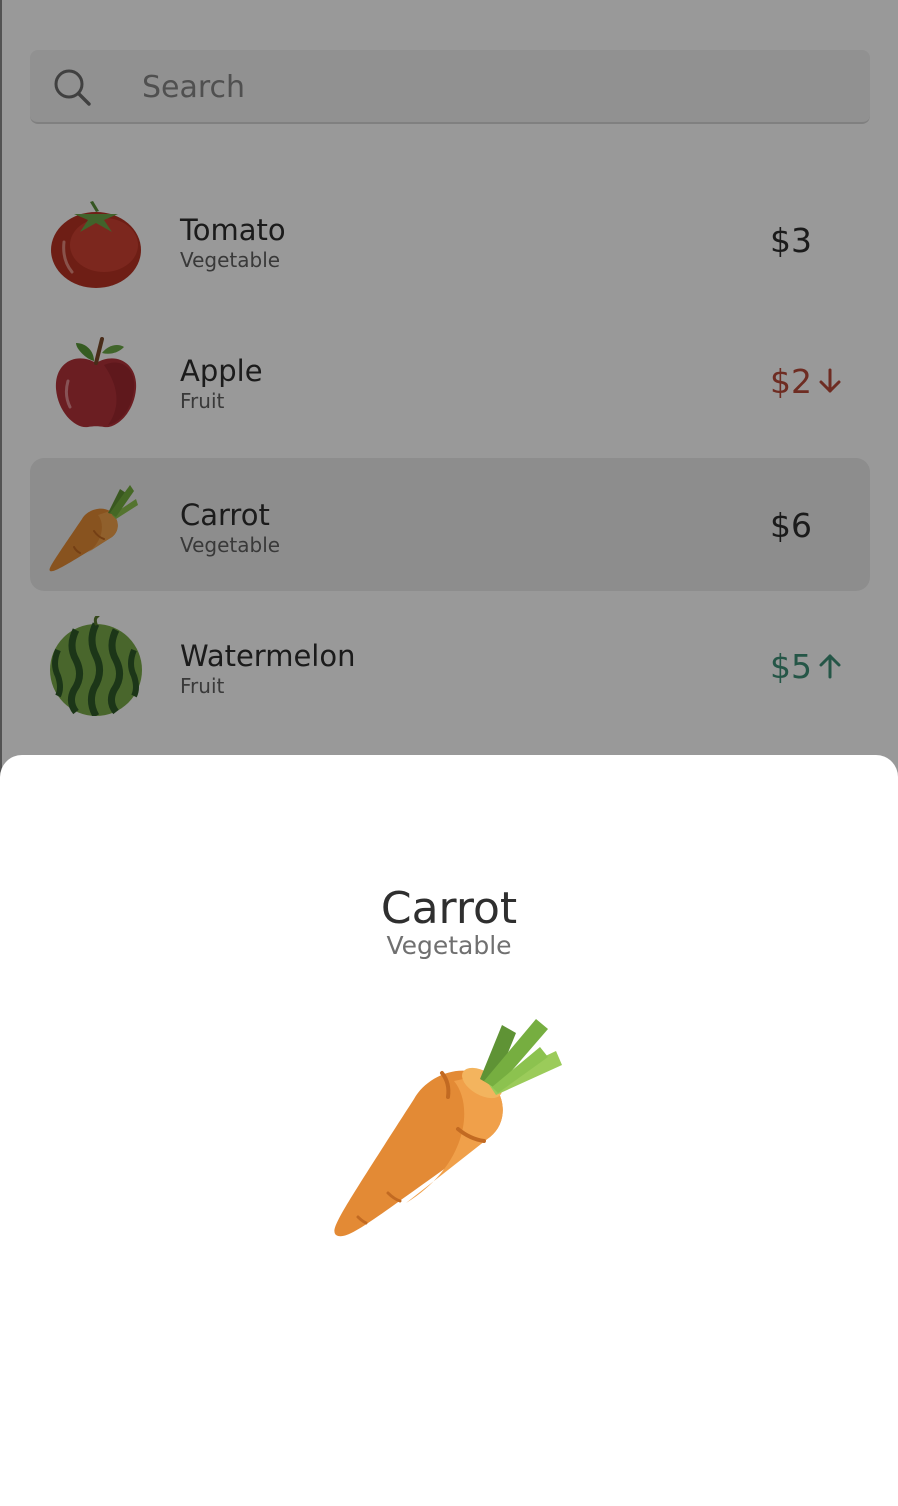  Describe the element at coordinates (449, 945) in the screenshot. I see `detail-subtitle: Vegetable` at that location.